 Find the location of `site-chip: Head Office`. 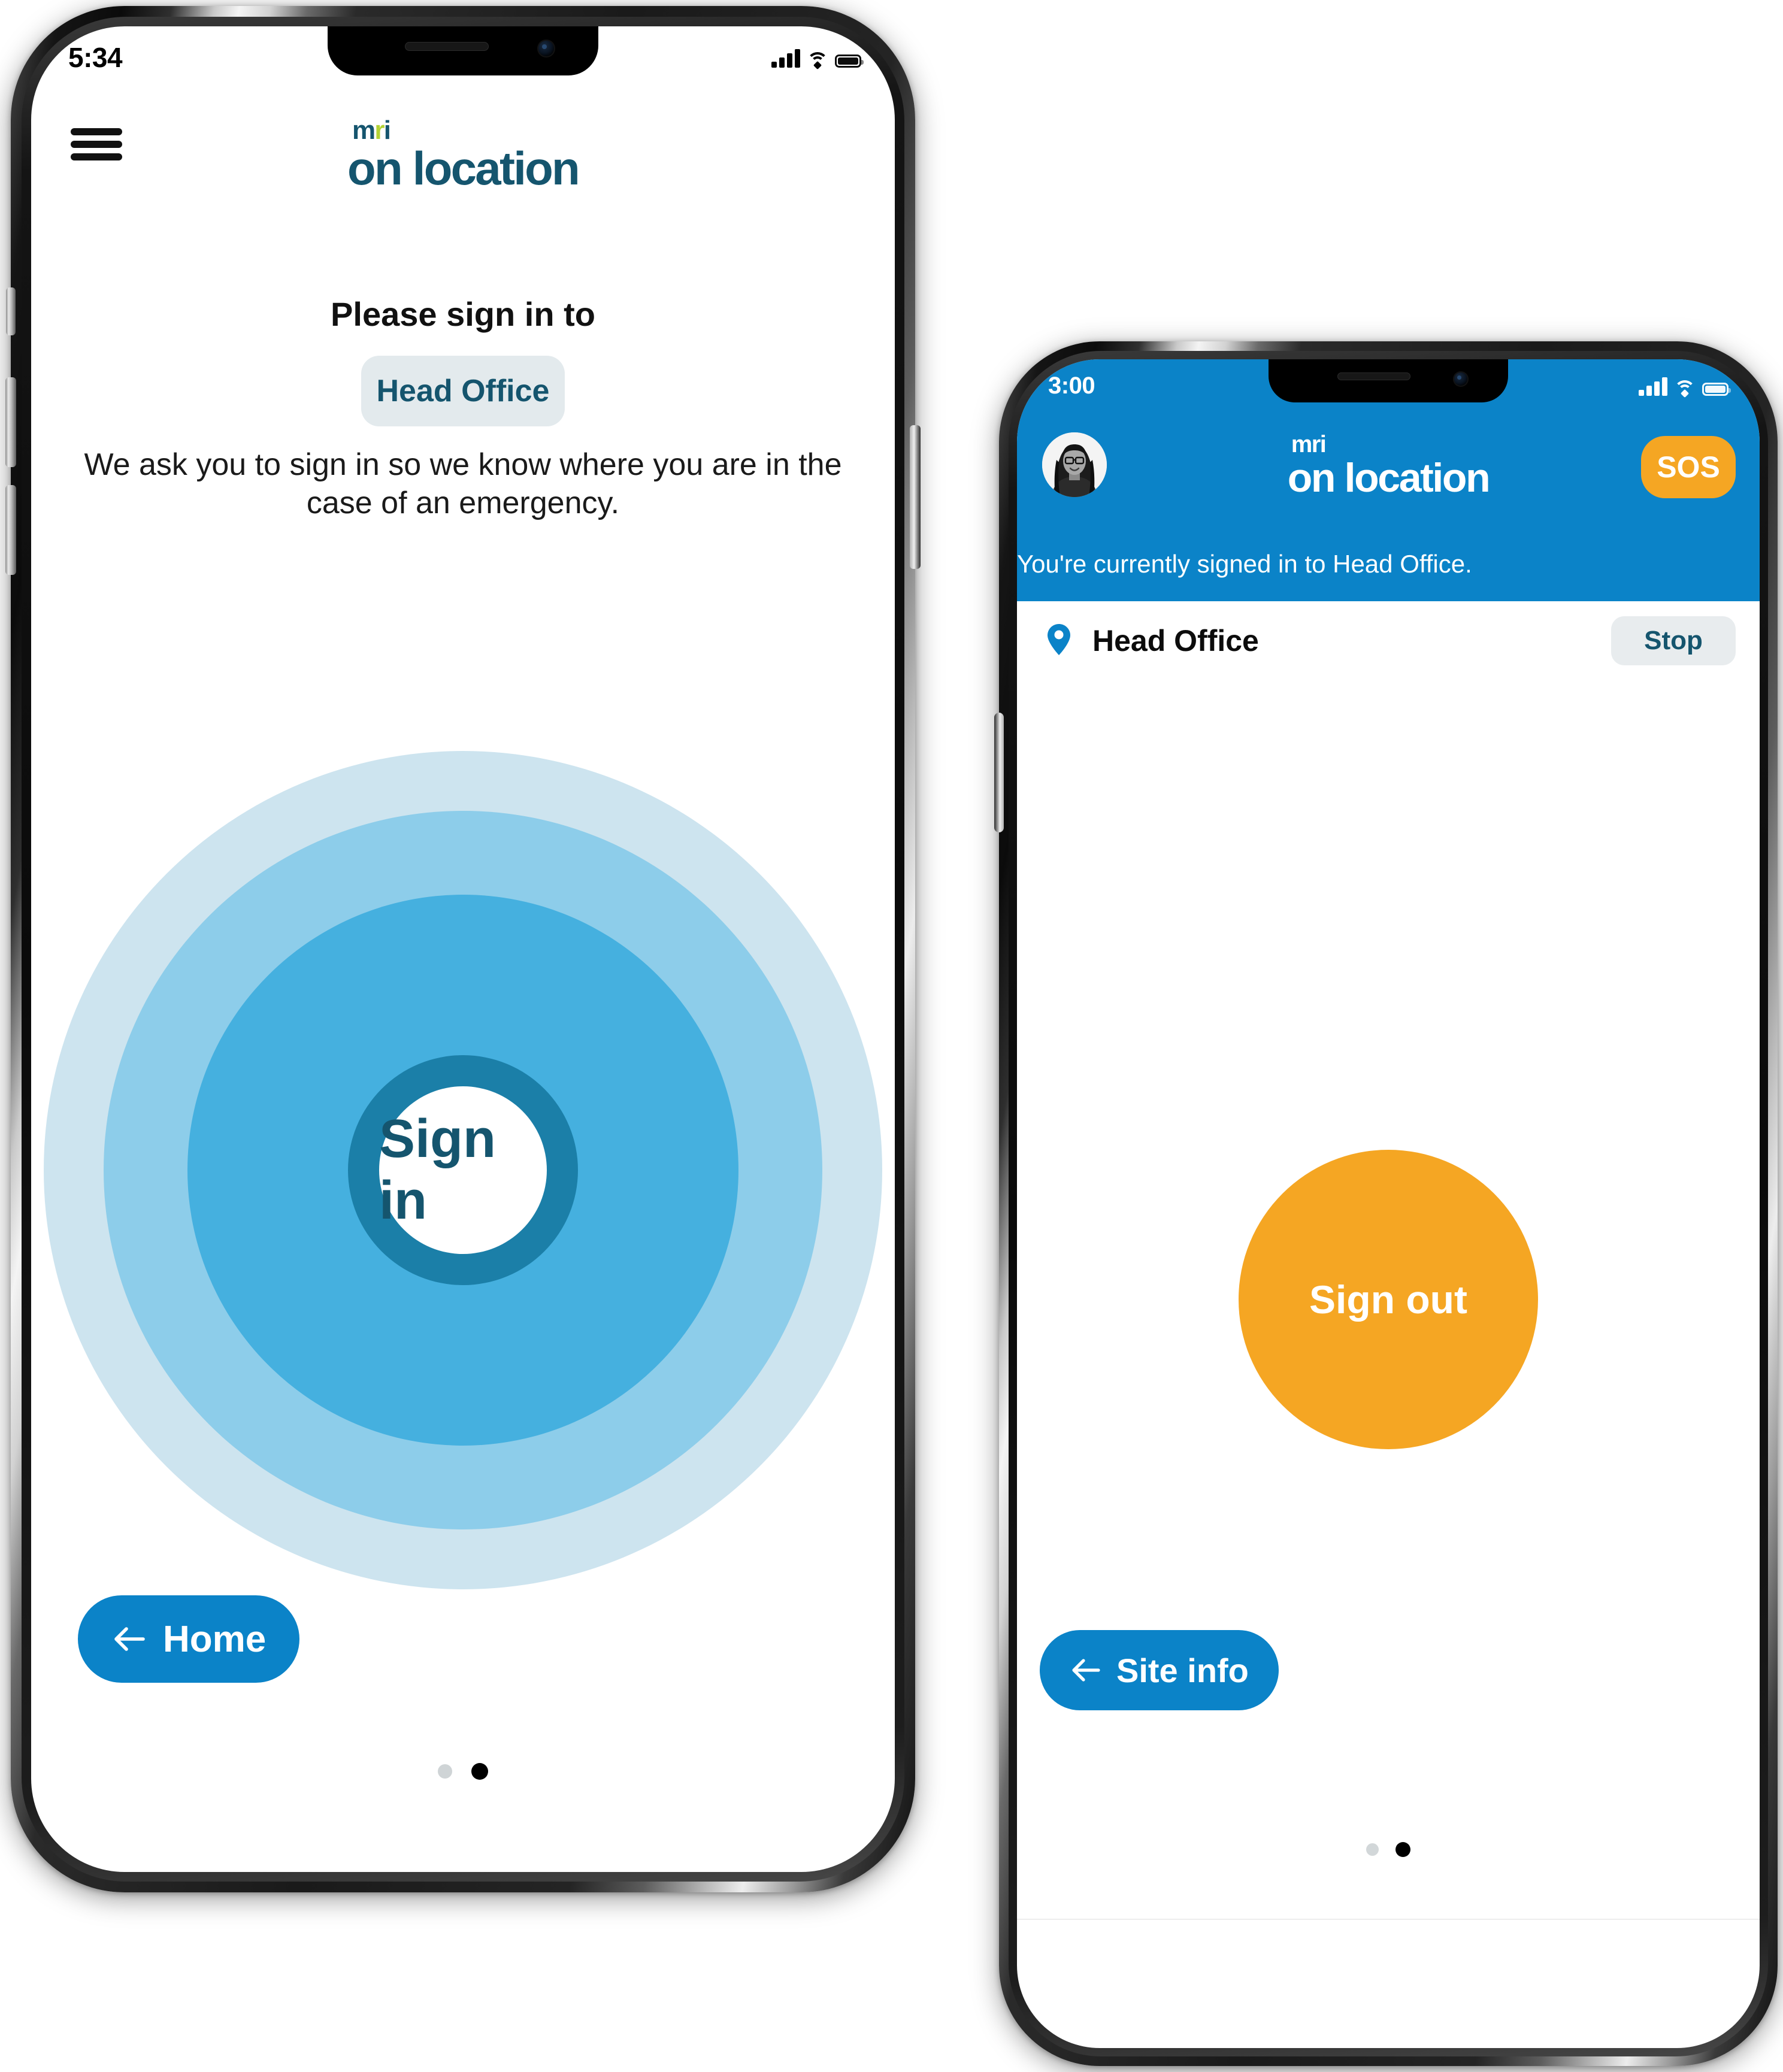

site-chip: Head Office is located at coordinates (463, 391).